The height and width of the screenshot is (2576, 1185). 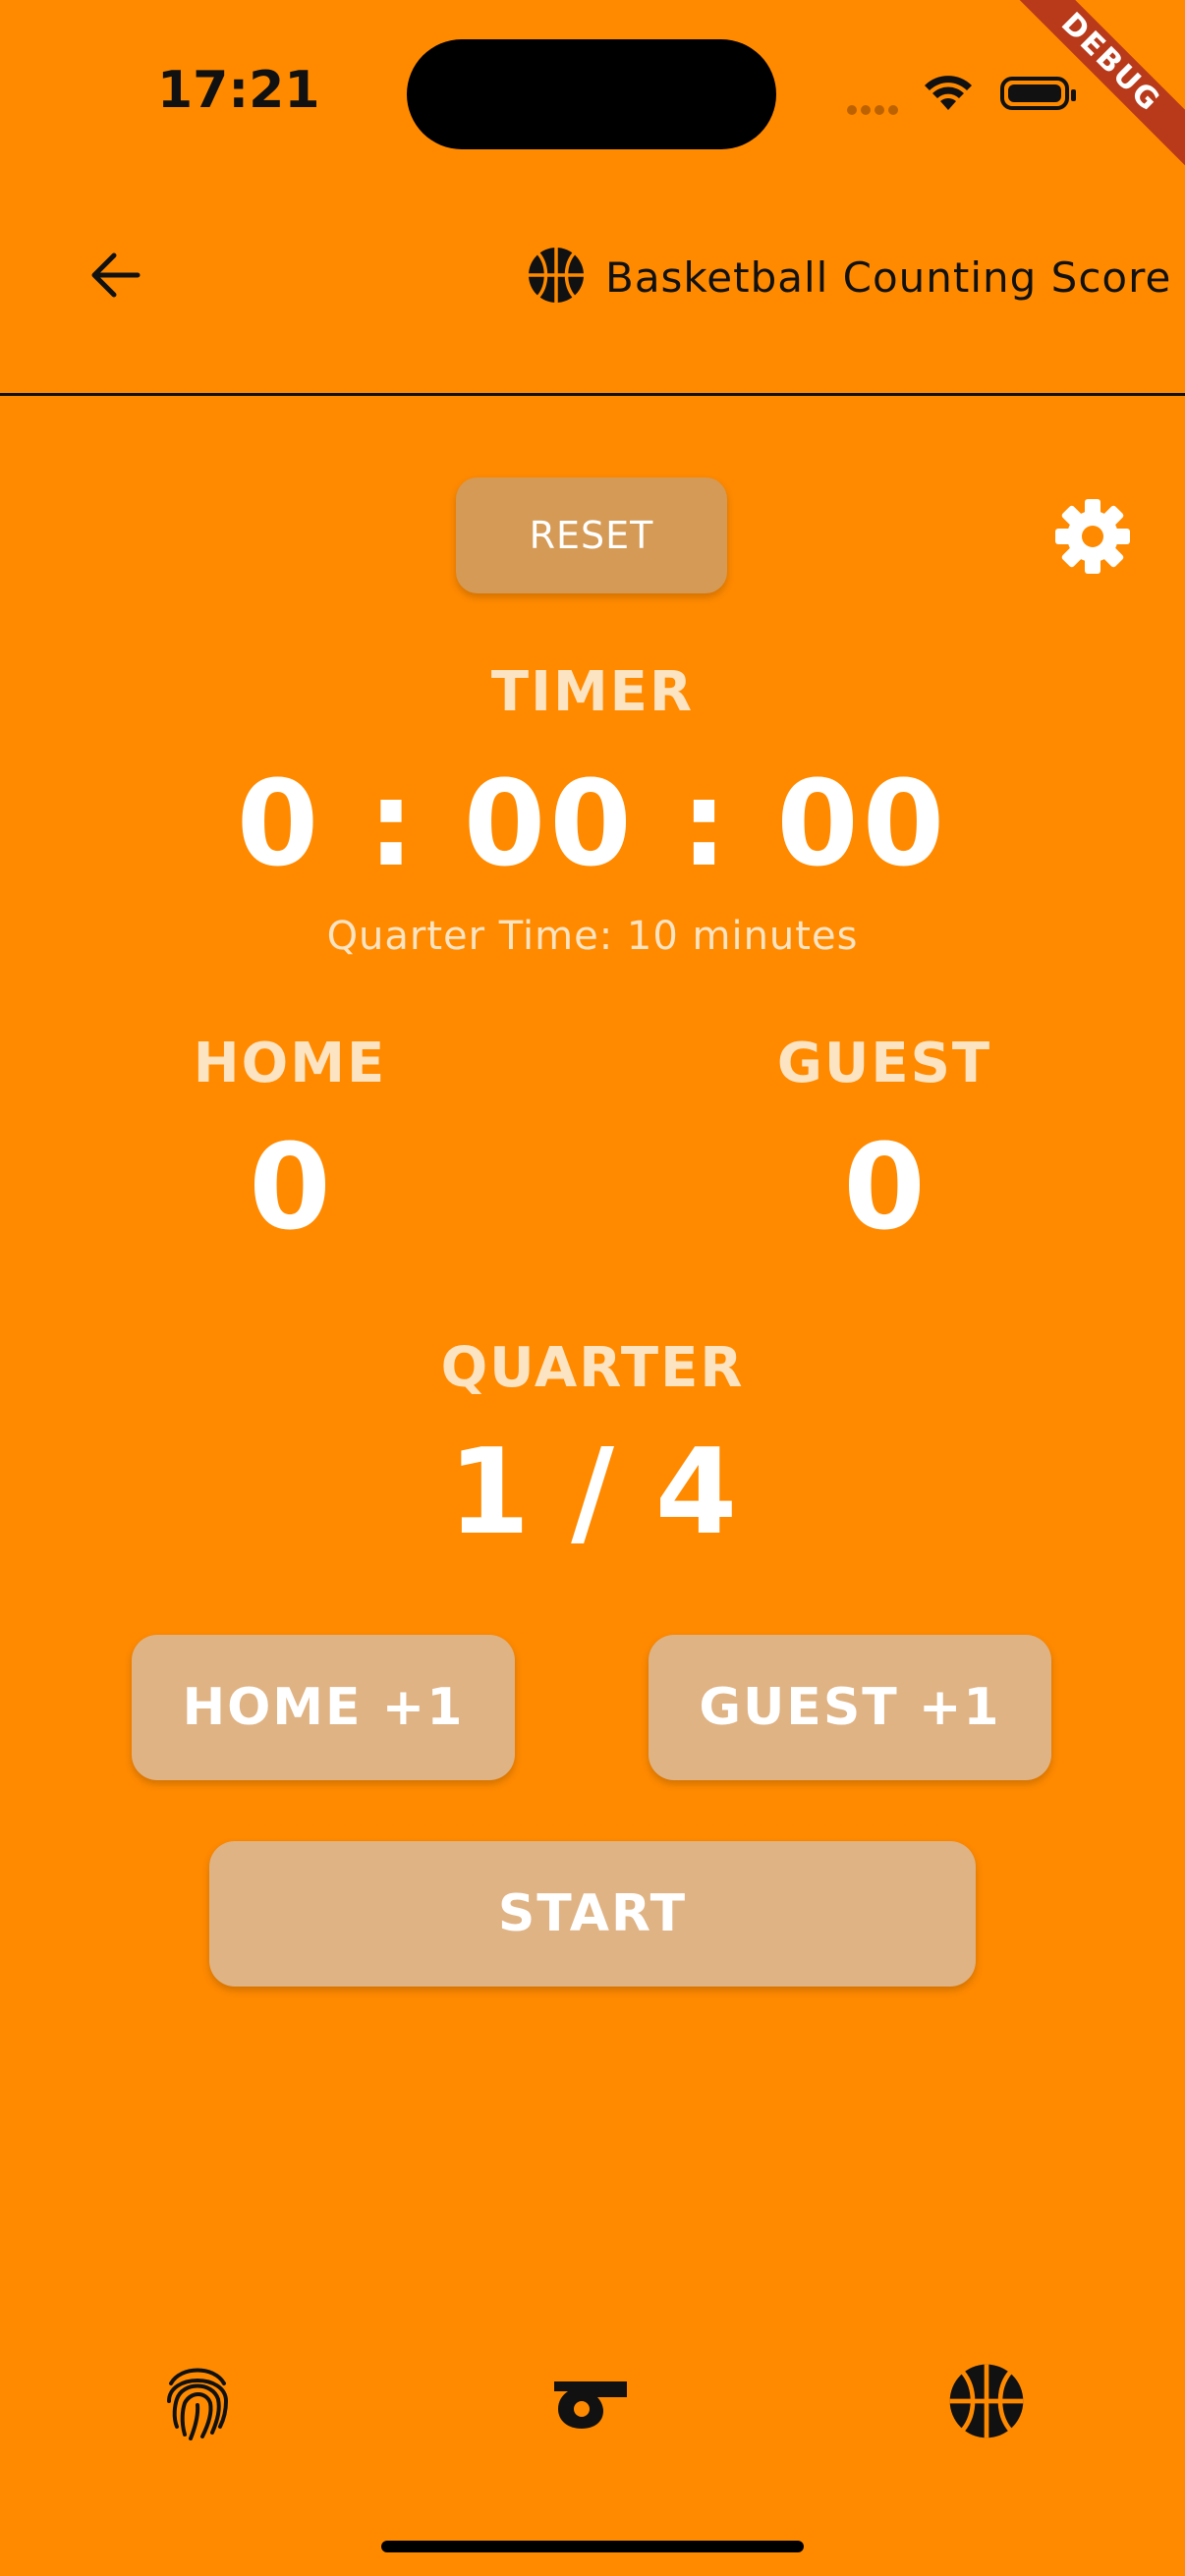 What do you see at coordinates (592, 936) in the screenshot?
I see `quarter-time-text: Quarter Time: 10 minutes` at bounding box center [592, 936].